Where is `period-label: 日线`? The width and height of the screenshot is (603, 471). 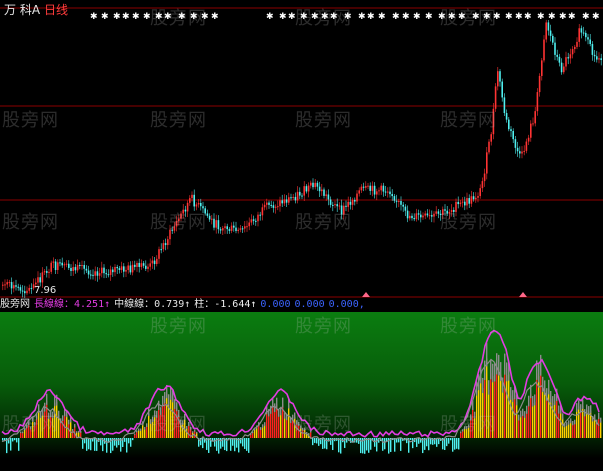
period-label: 日线 is located at coordinates (56, 9).